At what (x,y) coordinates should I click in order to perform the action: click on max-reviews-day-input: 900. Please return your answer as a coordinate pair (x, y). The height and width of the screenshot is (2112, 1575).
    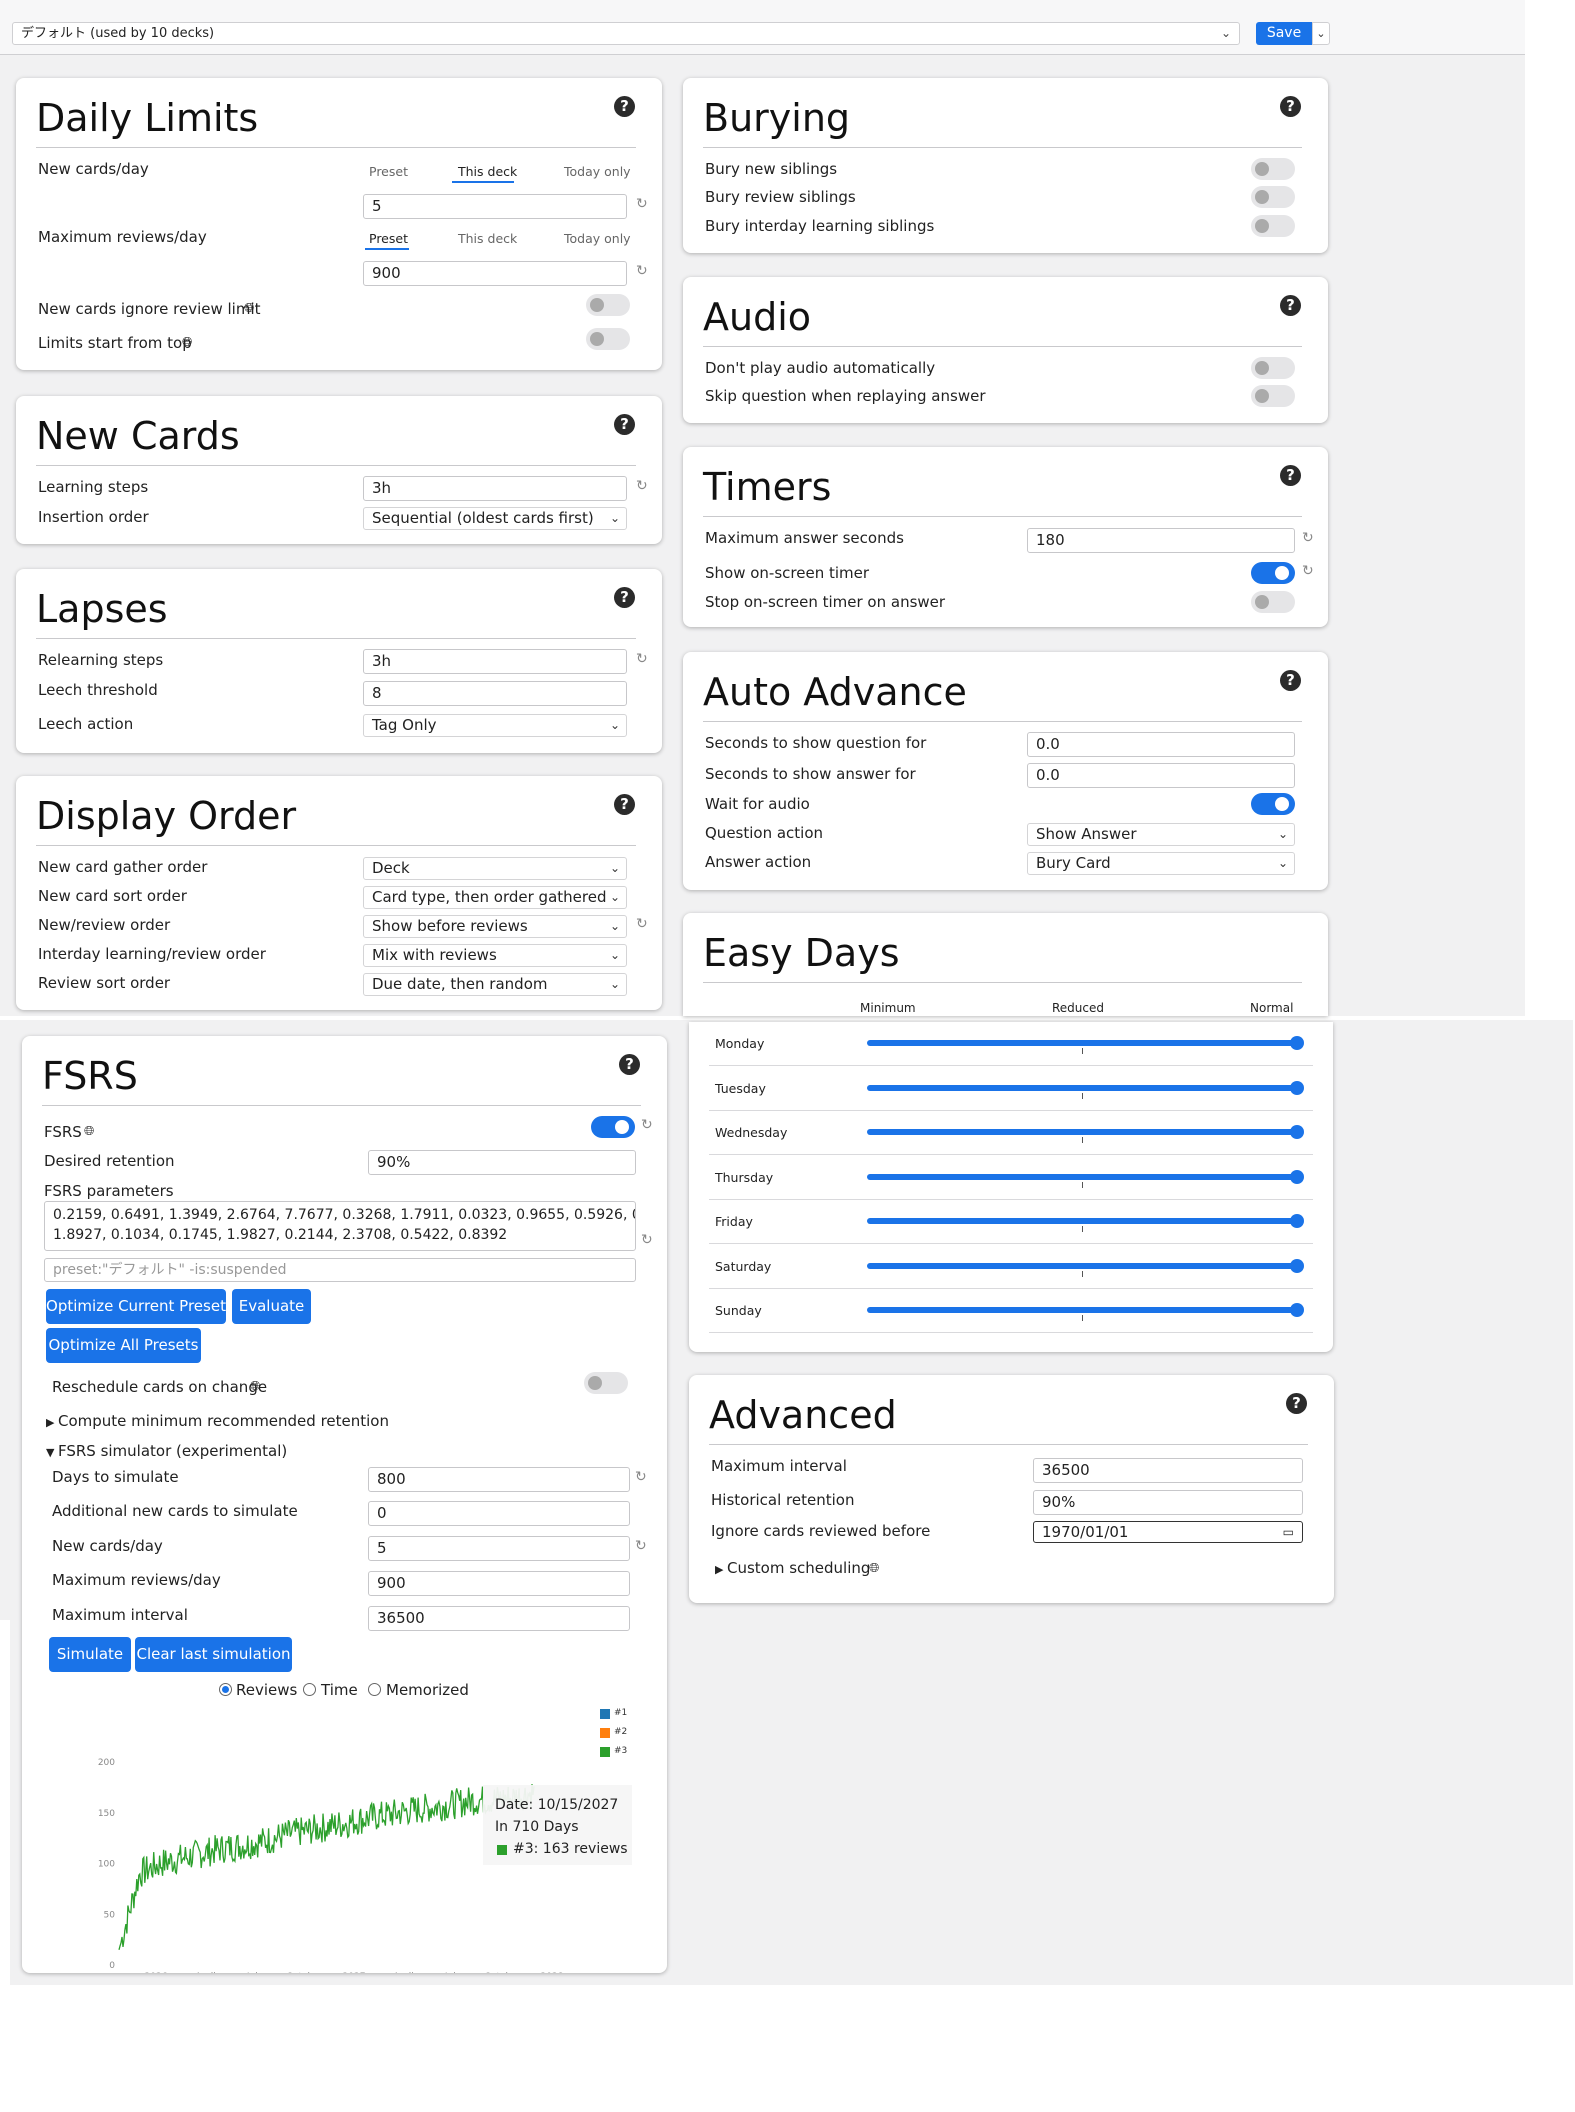
    Looking at the image, I should click on (495, 273).